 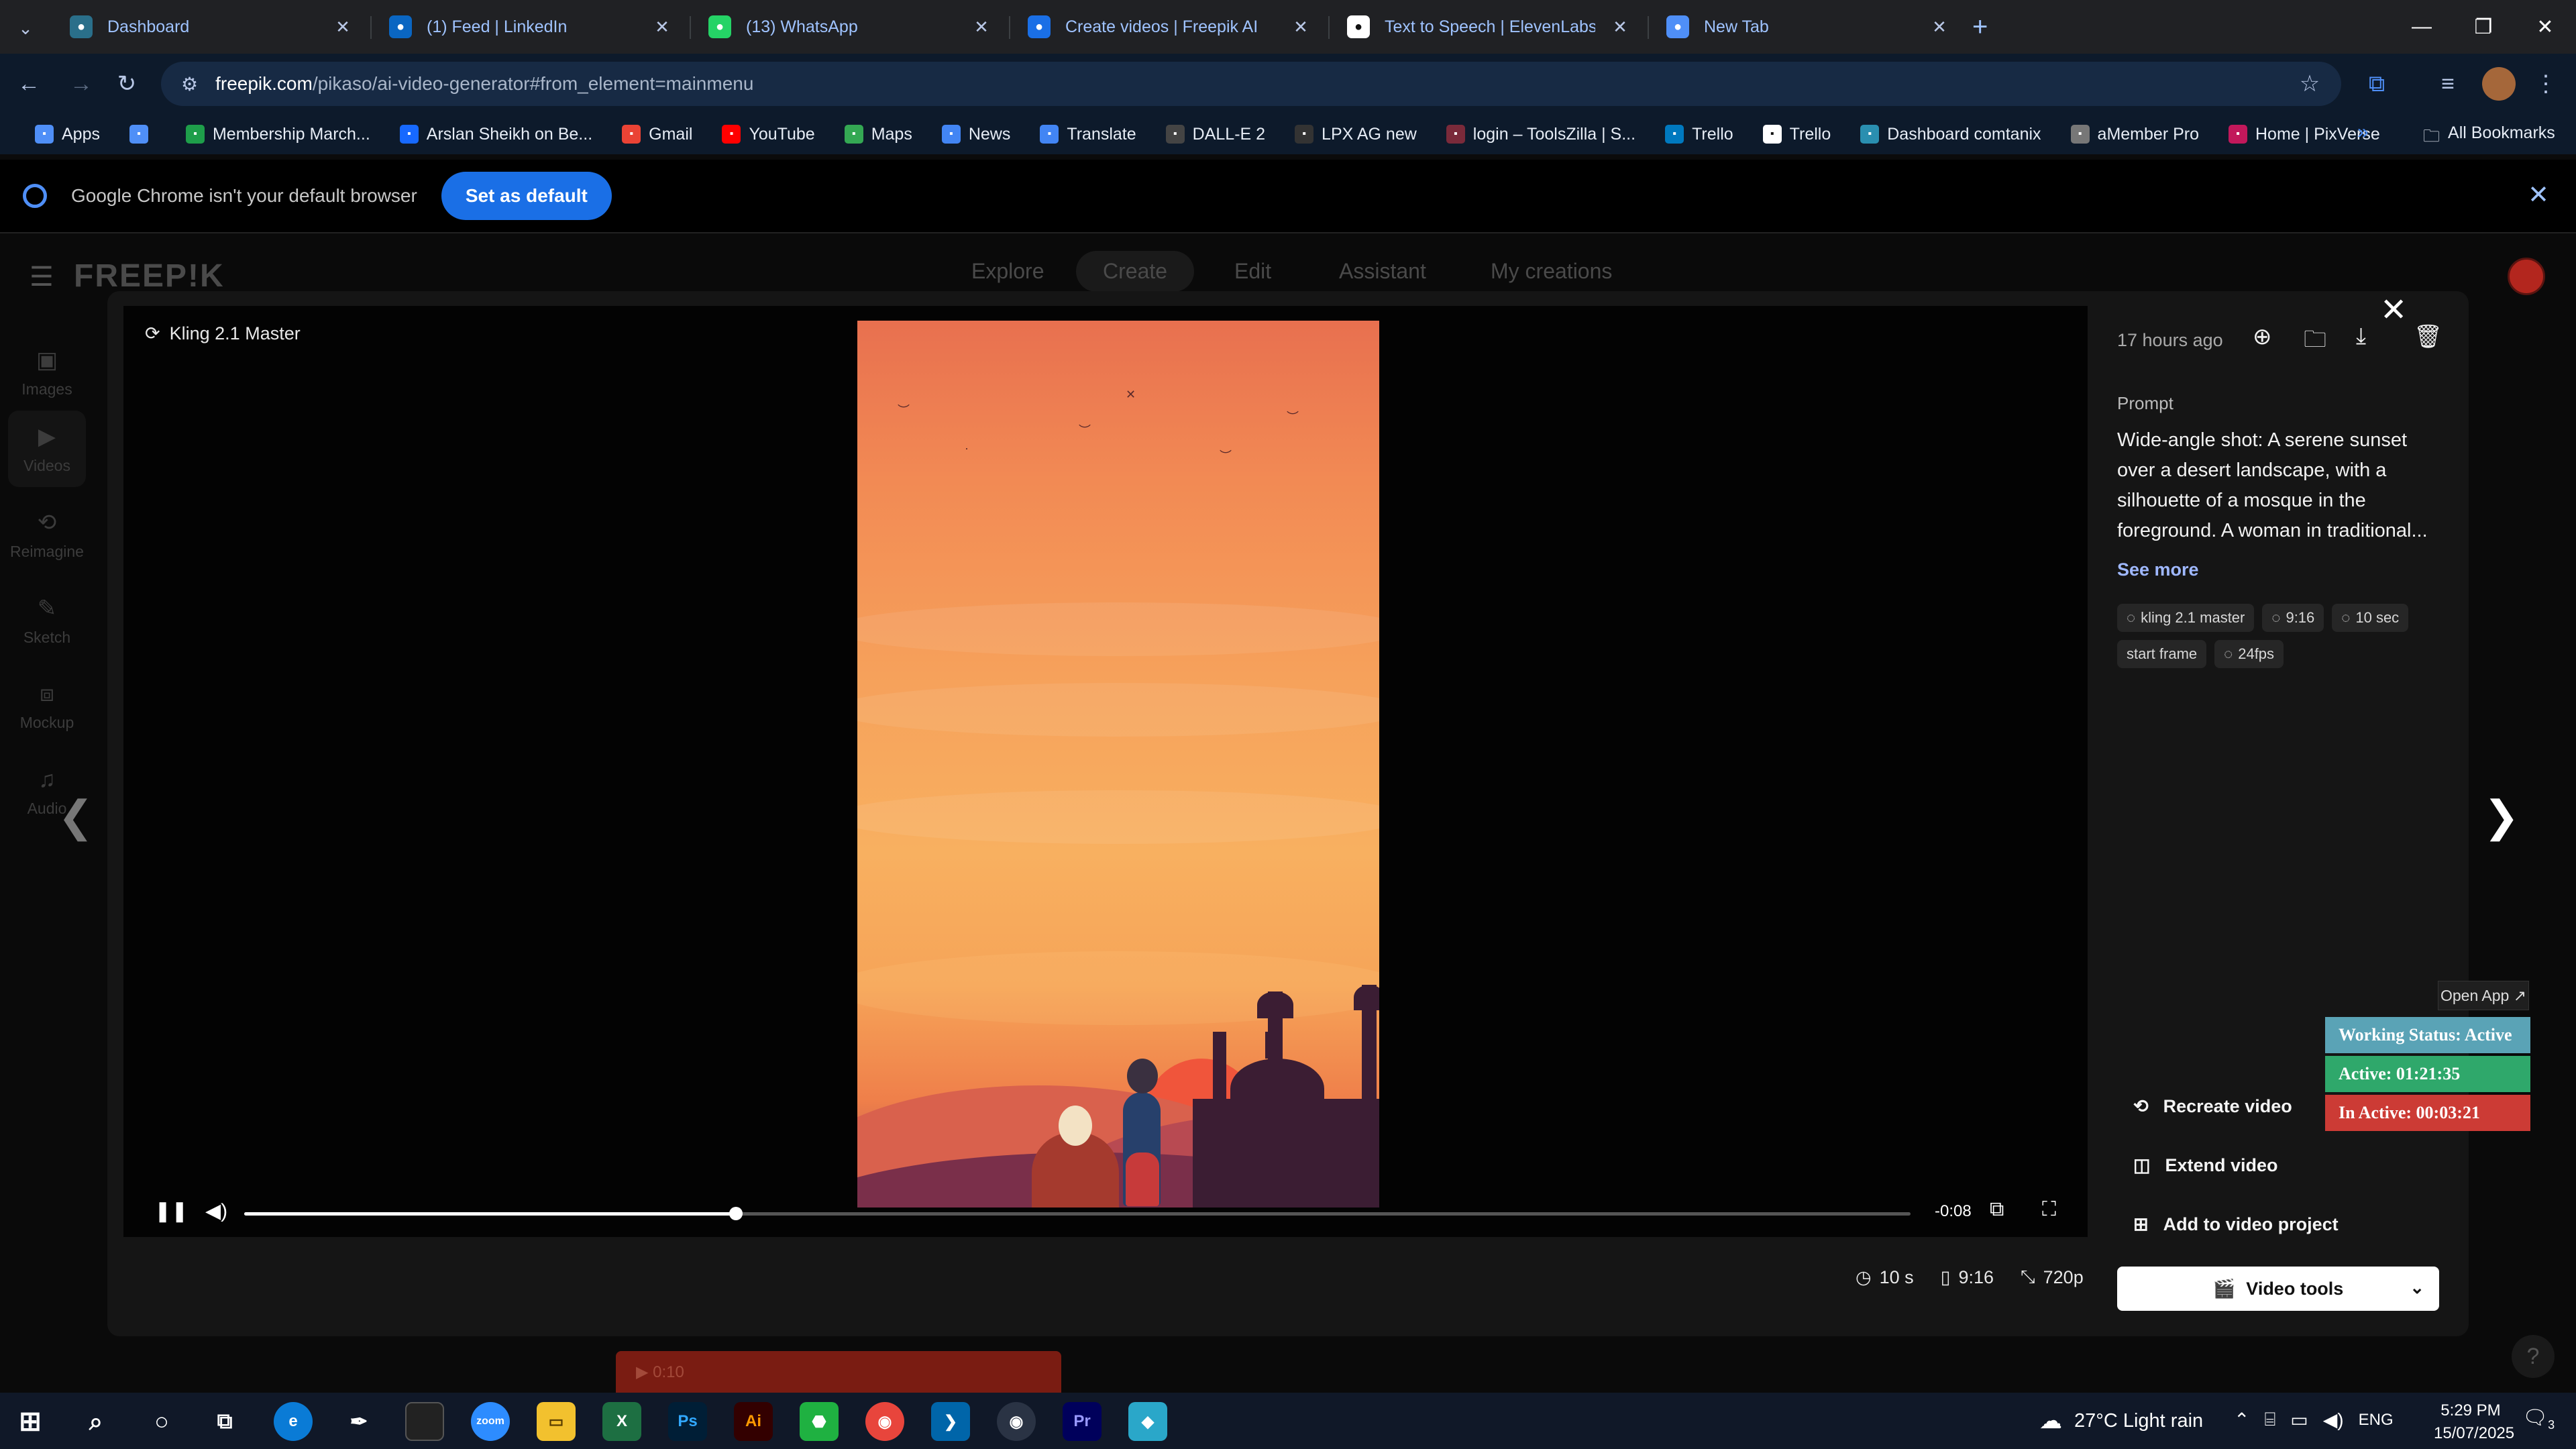 What do you see at coordinates (2212, 1106) in the screenshot?
I see `recreate-video-button: ⟲ Recreate video` at bounding box center [2212, 1106].